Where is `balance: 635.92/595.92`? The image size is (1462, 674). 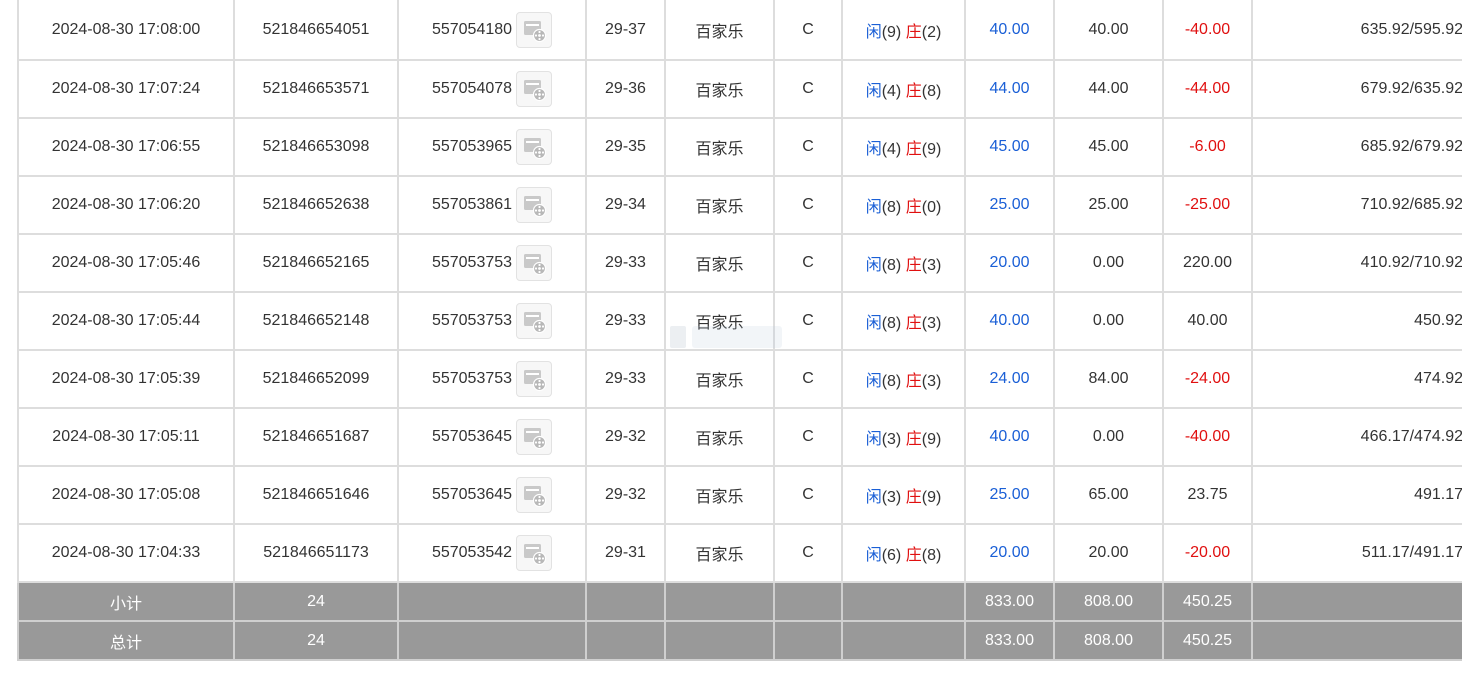 balance: 635.92/595.92 is located at coordinates (1356, 30).